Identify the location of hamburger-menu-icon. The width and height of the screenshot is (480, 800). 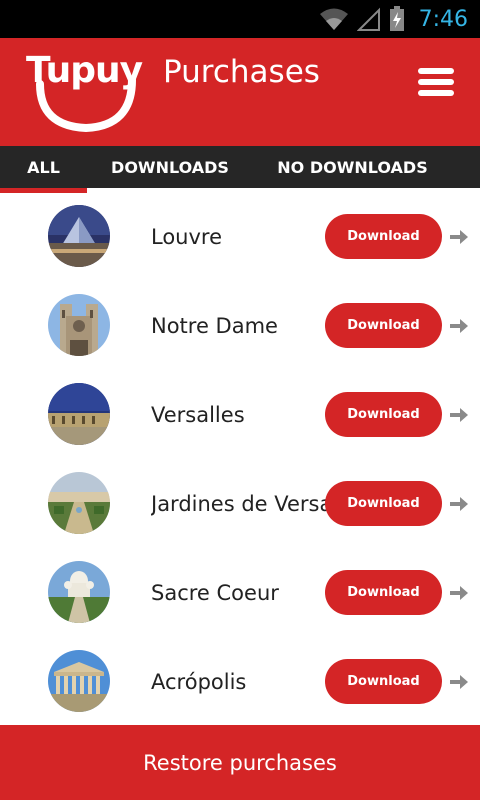
(437, 83).